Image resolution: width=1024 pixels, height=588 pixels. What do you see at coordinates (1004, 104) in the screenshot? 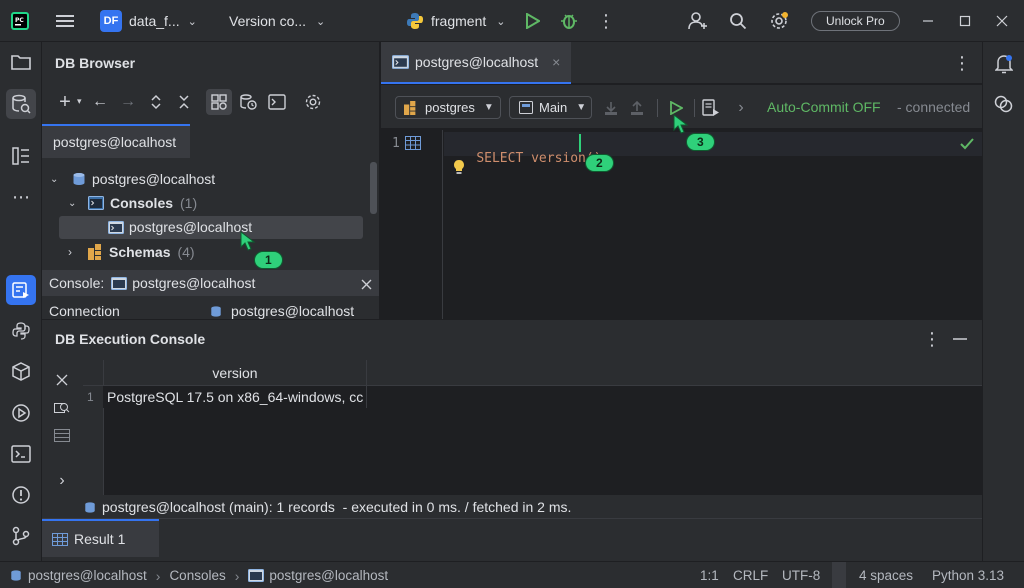
I see `ai-assistant-icon` at bounding box center [1004, 104].